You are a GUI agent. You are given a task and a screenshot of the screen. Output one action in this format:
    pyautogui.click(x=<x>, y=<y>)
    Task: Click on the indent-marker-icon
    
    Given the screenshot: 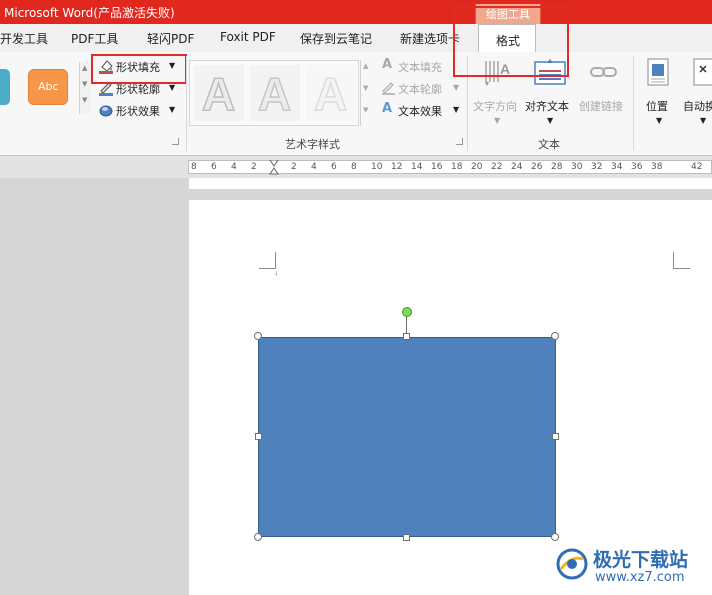 What is the action you would take?
    pyautogui.click(x=274, y=167)
    